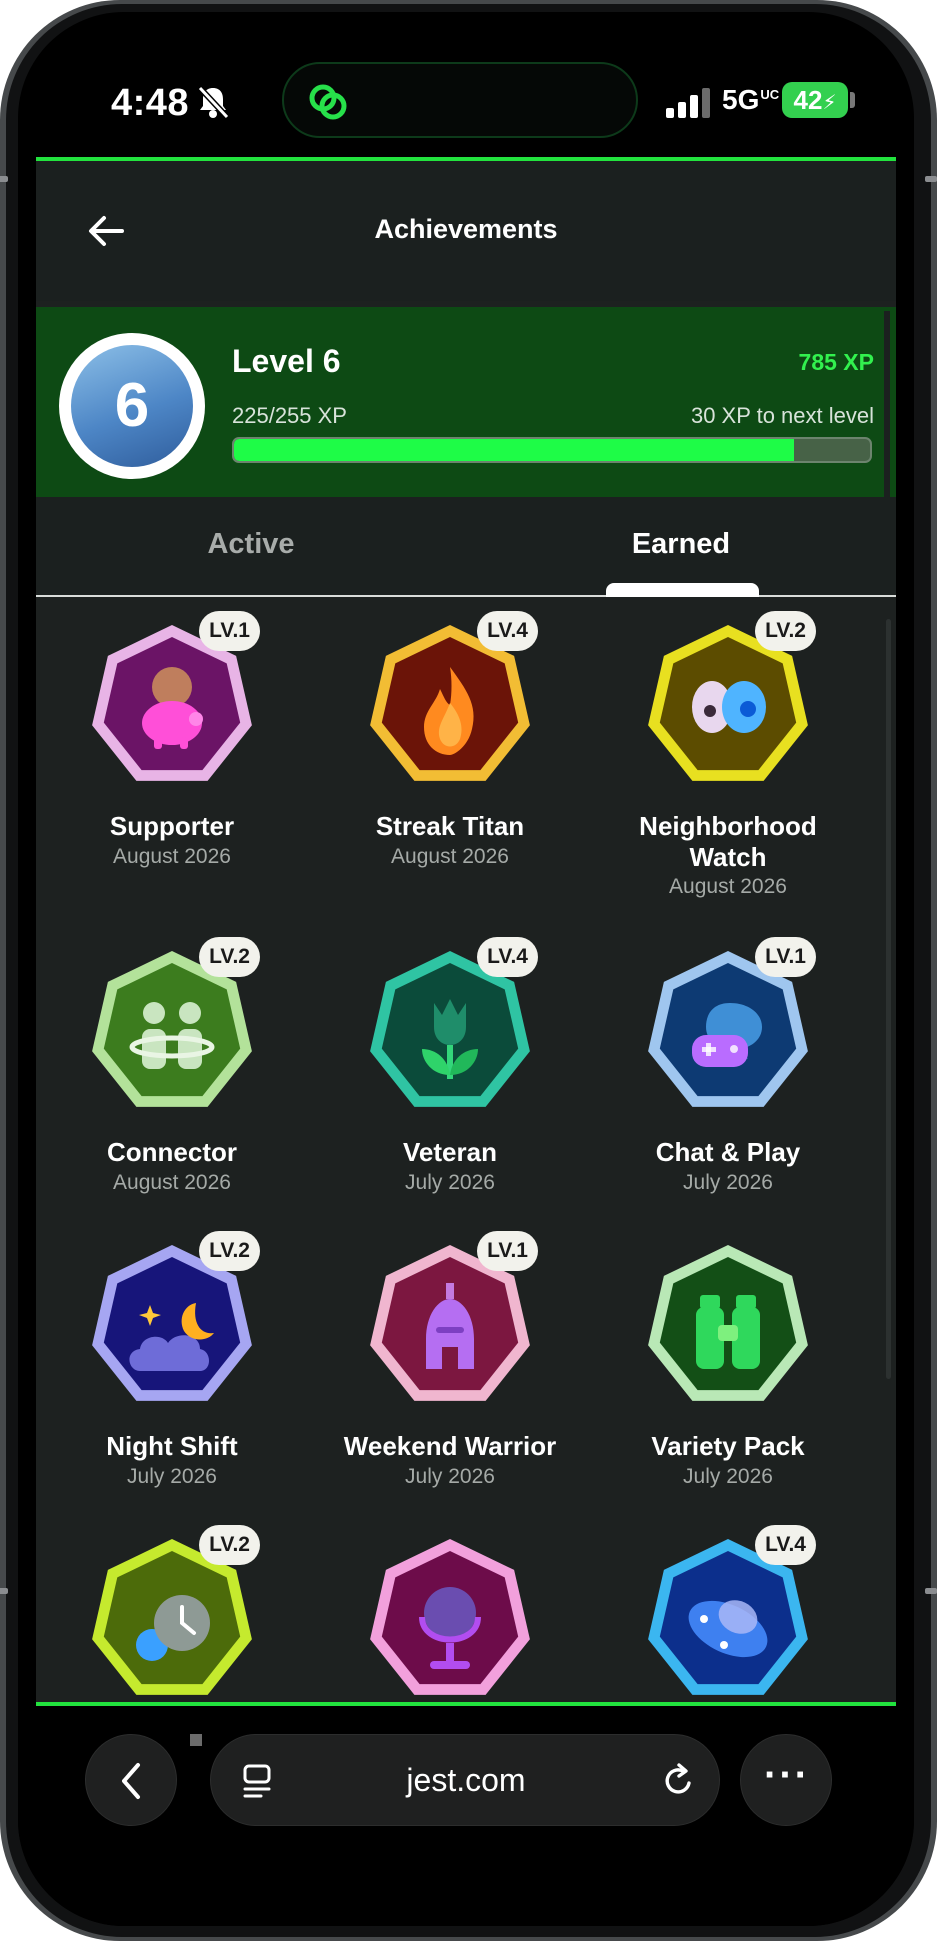  What do you see at coordinates (166, 1397) in the screenshot?
I see `badge-card: LV.2 Night Shift July 2026` at bounding box center [166, 1397].